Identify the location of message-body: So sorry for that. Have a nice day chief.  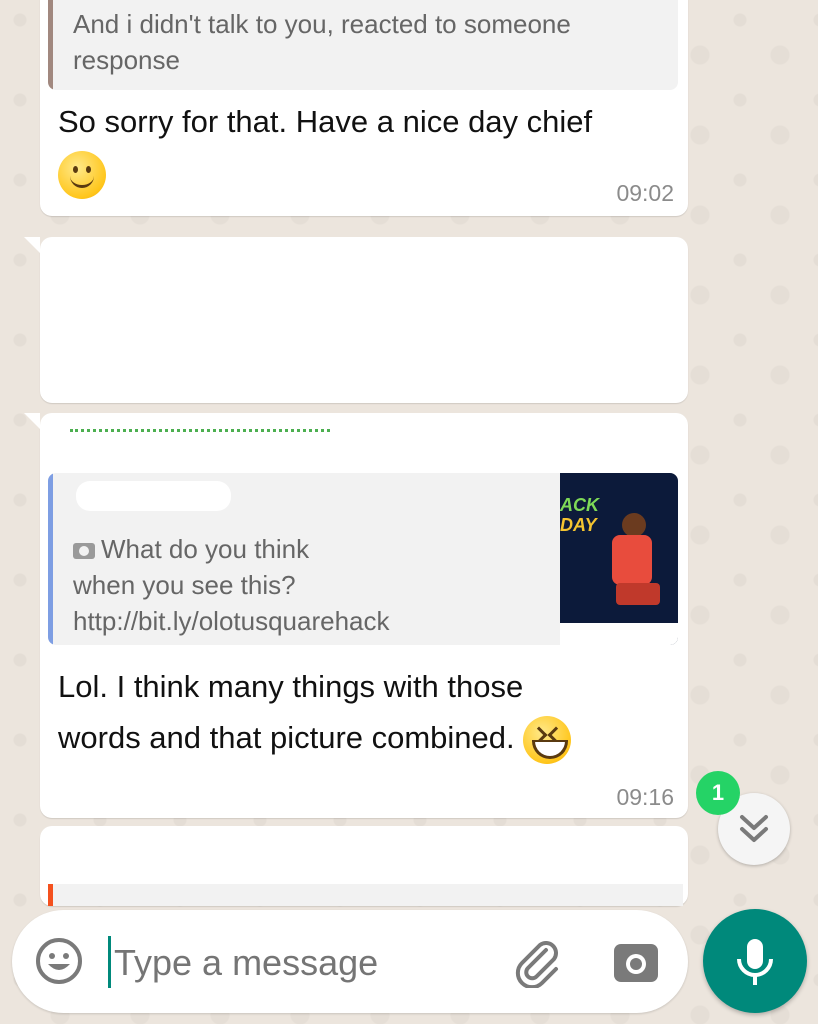
(325, 121).